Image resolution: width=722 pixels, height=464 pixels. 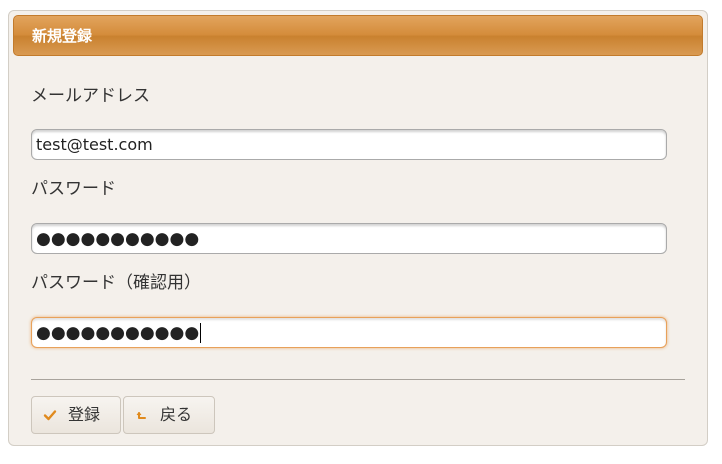 What do you see at coordinates (90, 96) in the screenshot?
I see `email-label: メールアドレス` at bounding box center [90, 96].